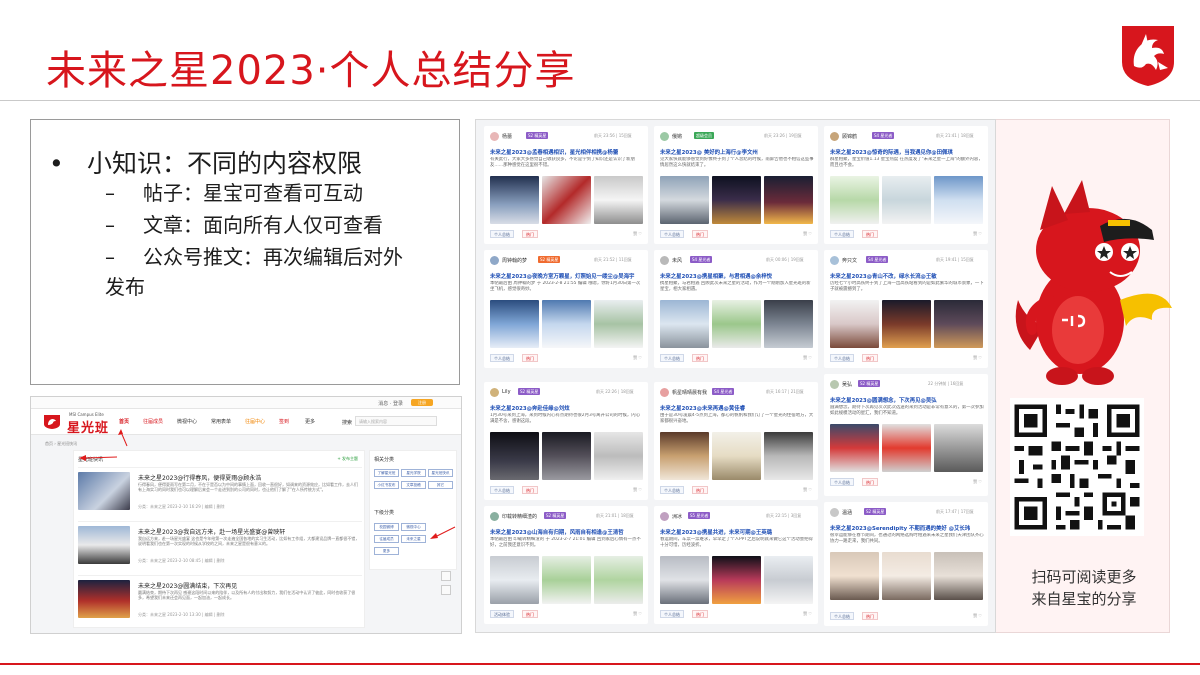 The width and height of the screenshot is (1200, 675). I want to click on web-login-text: 消息 · 登录, so click(390, 403).